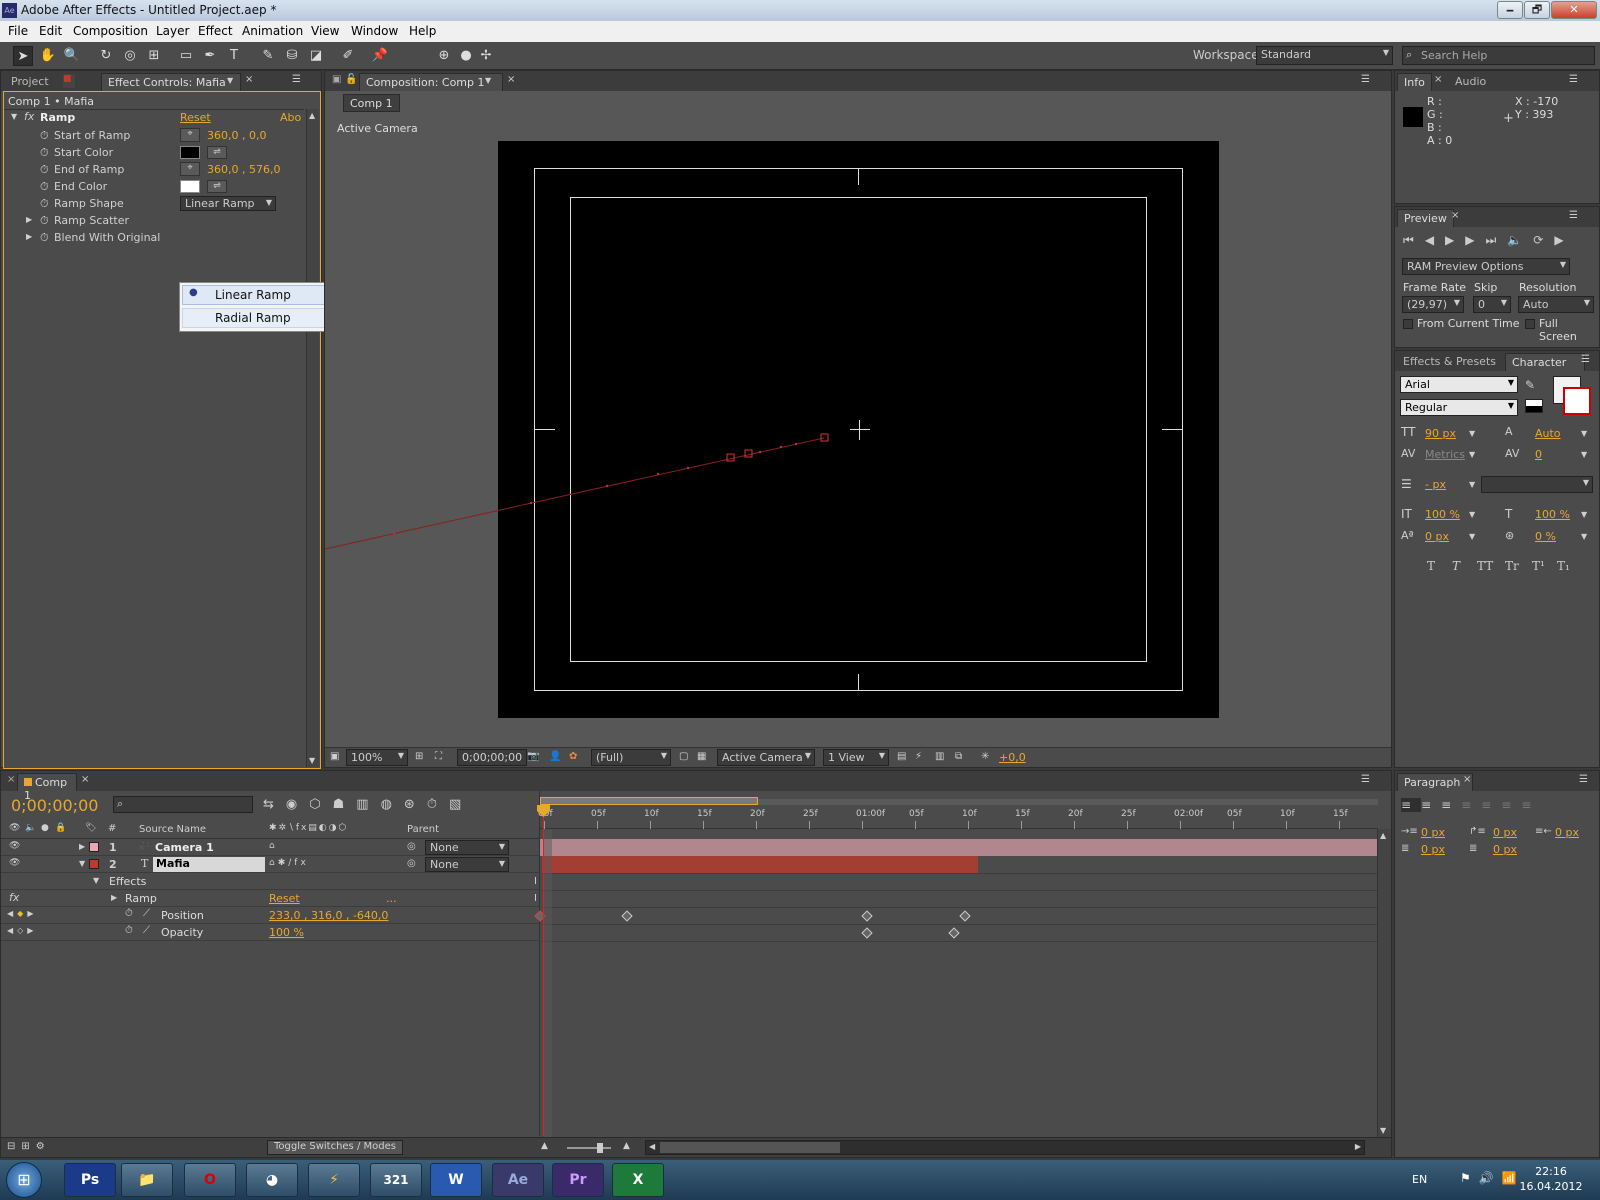 The width and height of the screenshot is (1600, 1200). Describe the element at coordinates (1433, 832) in the screenshot. I see `indent-left-value: 0 px` at that location.